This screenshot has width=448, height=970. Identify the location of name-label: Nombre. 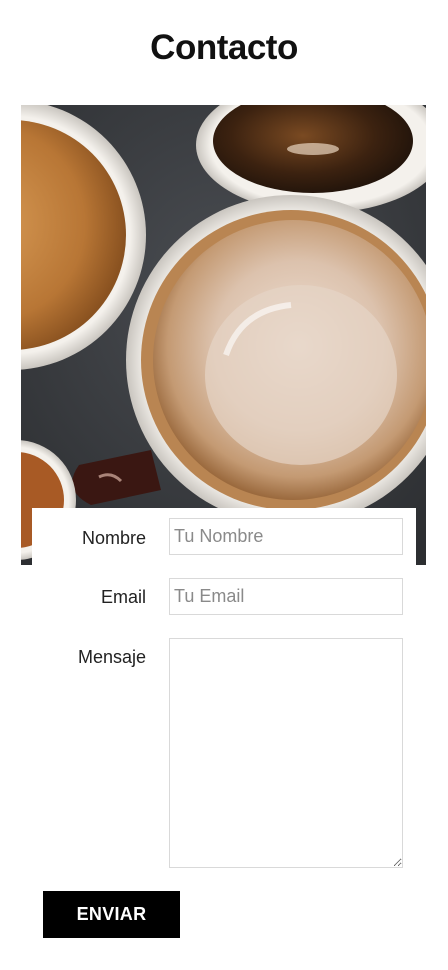
(113, 538).